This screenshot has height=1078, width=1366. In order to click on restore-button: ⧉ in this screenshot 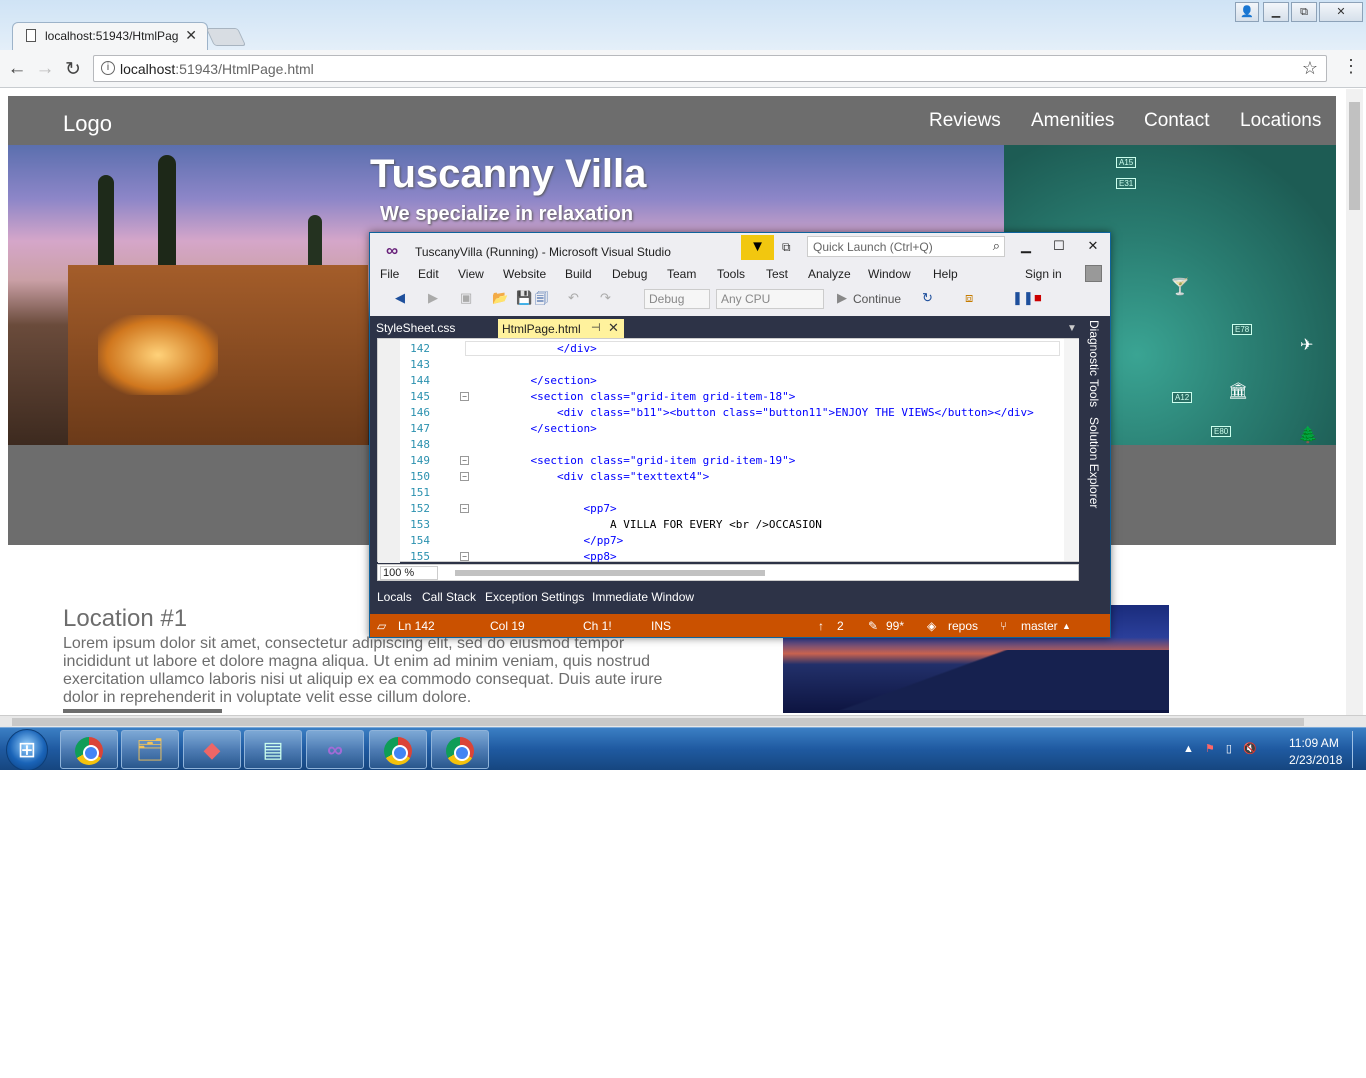, I will do `click(1304, 12)`.